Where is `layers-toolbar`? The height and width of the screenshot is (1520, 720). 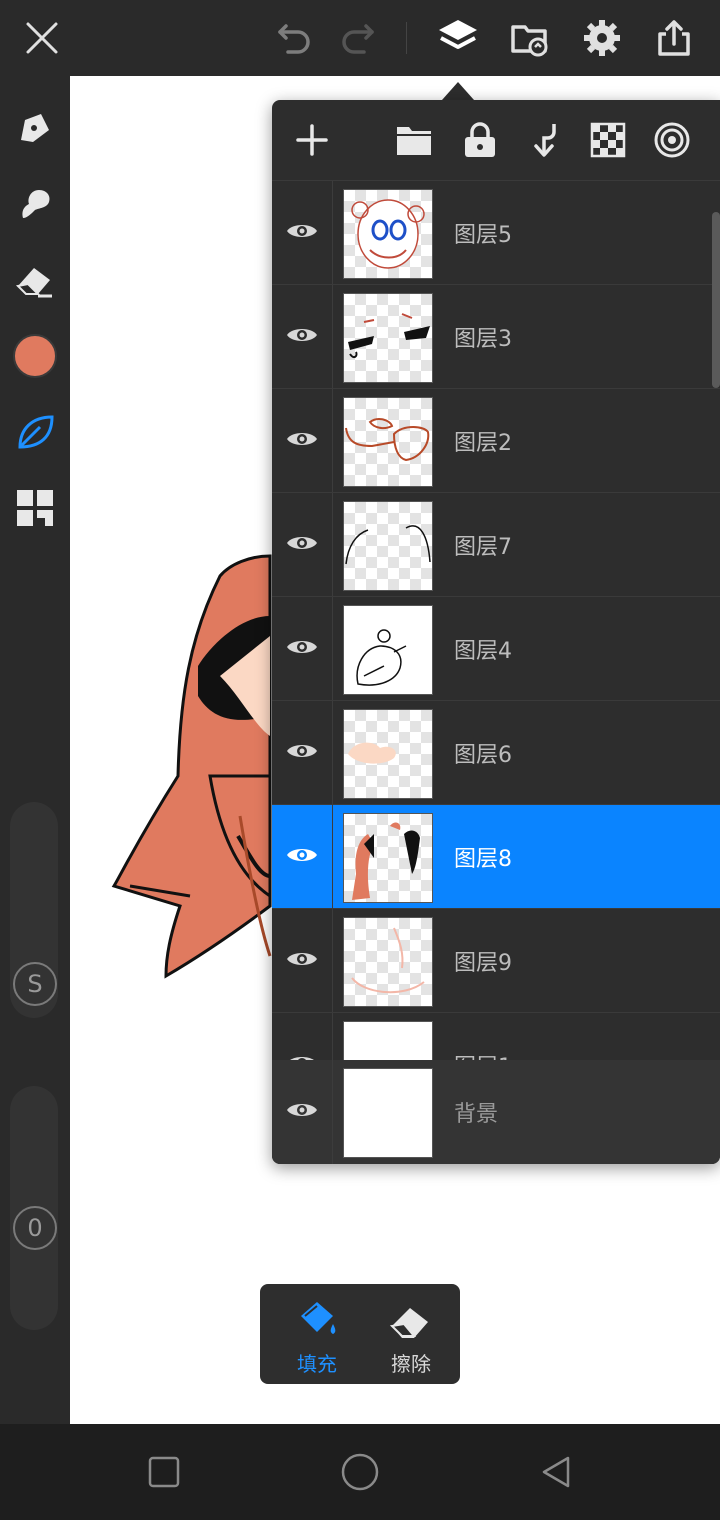 layers-toolbar is located at coordinates (496, 140).